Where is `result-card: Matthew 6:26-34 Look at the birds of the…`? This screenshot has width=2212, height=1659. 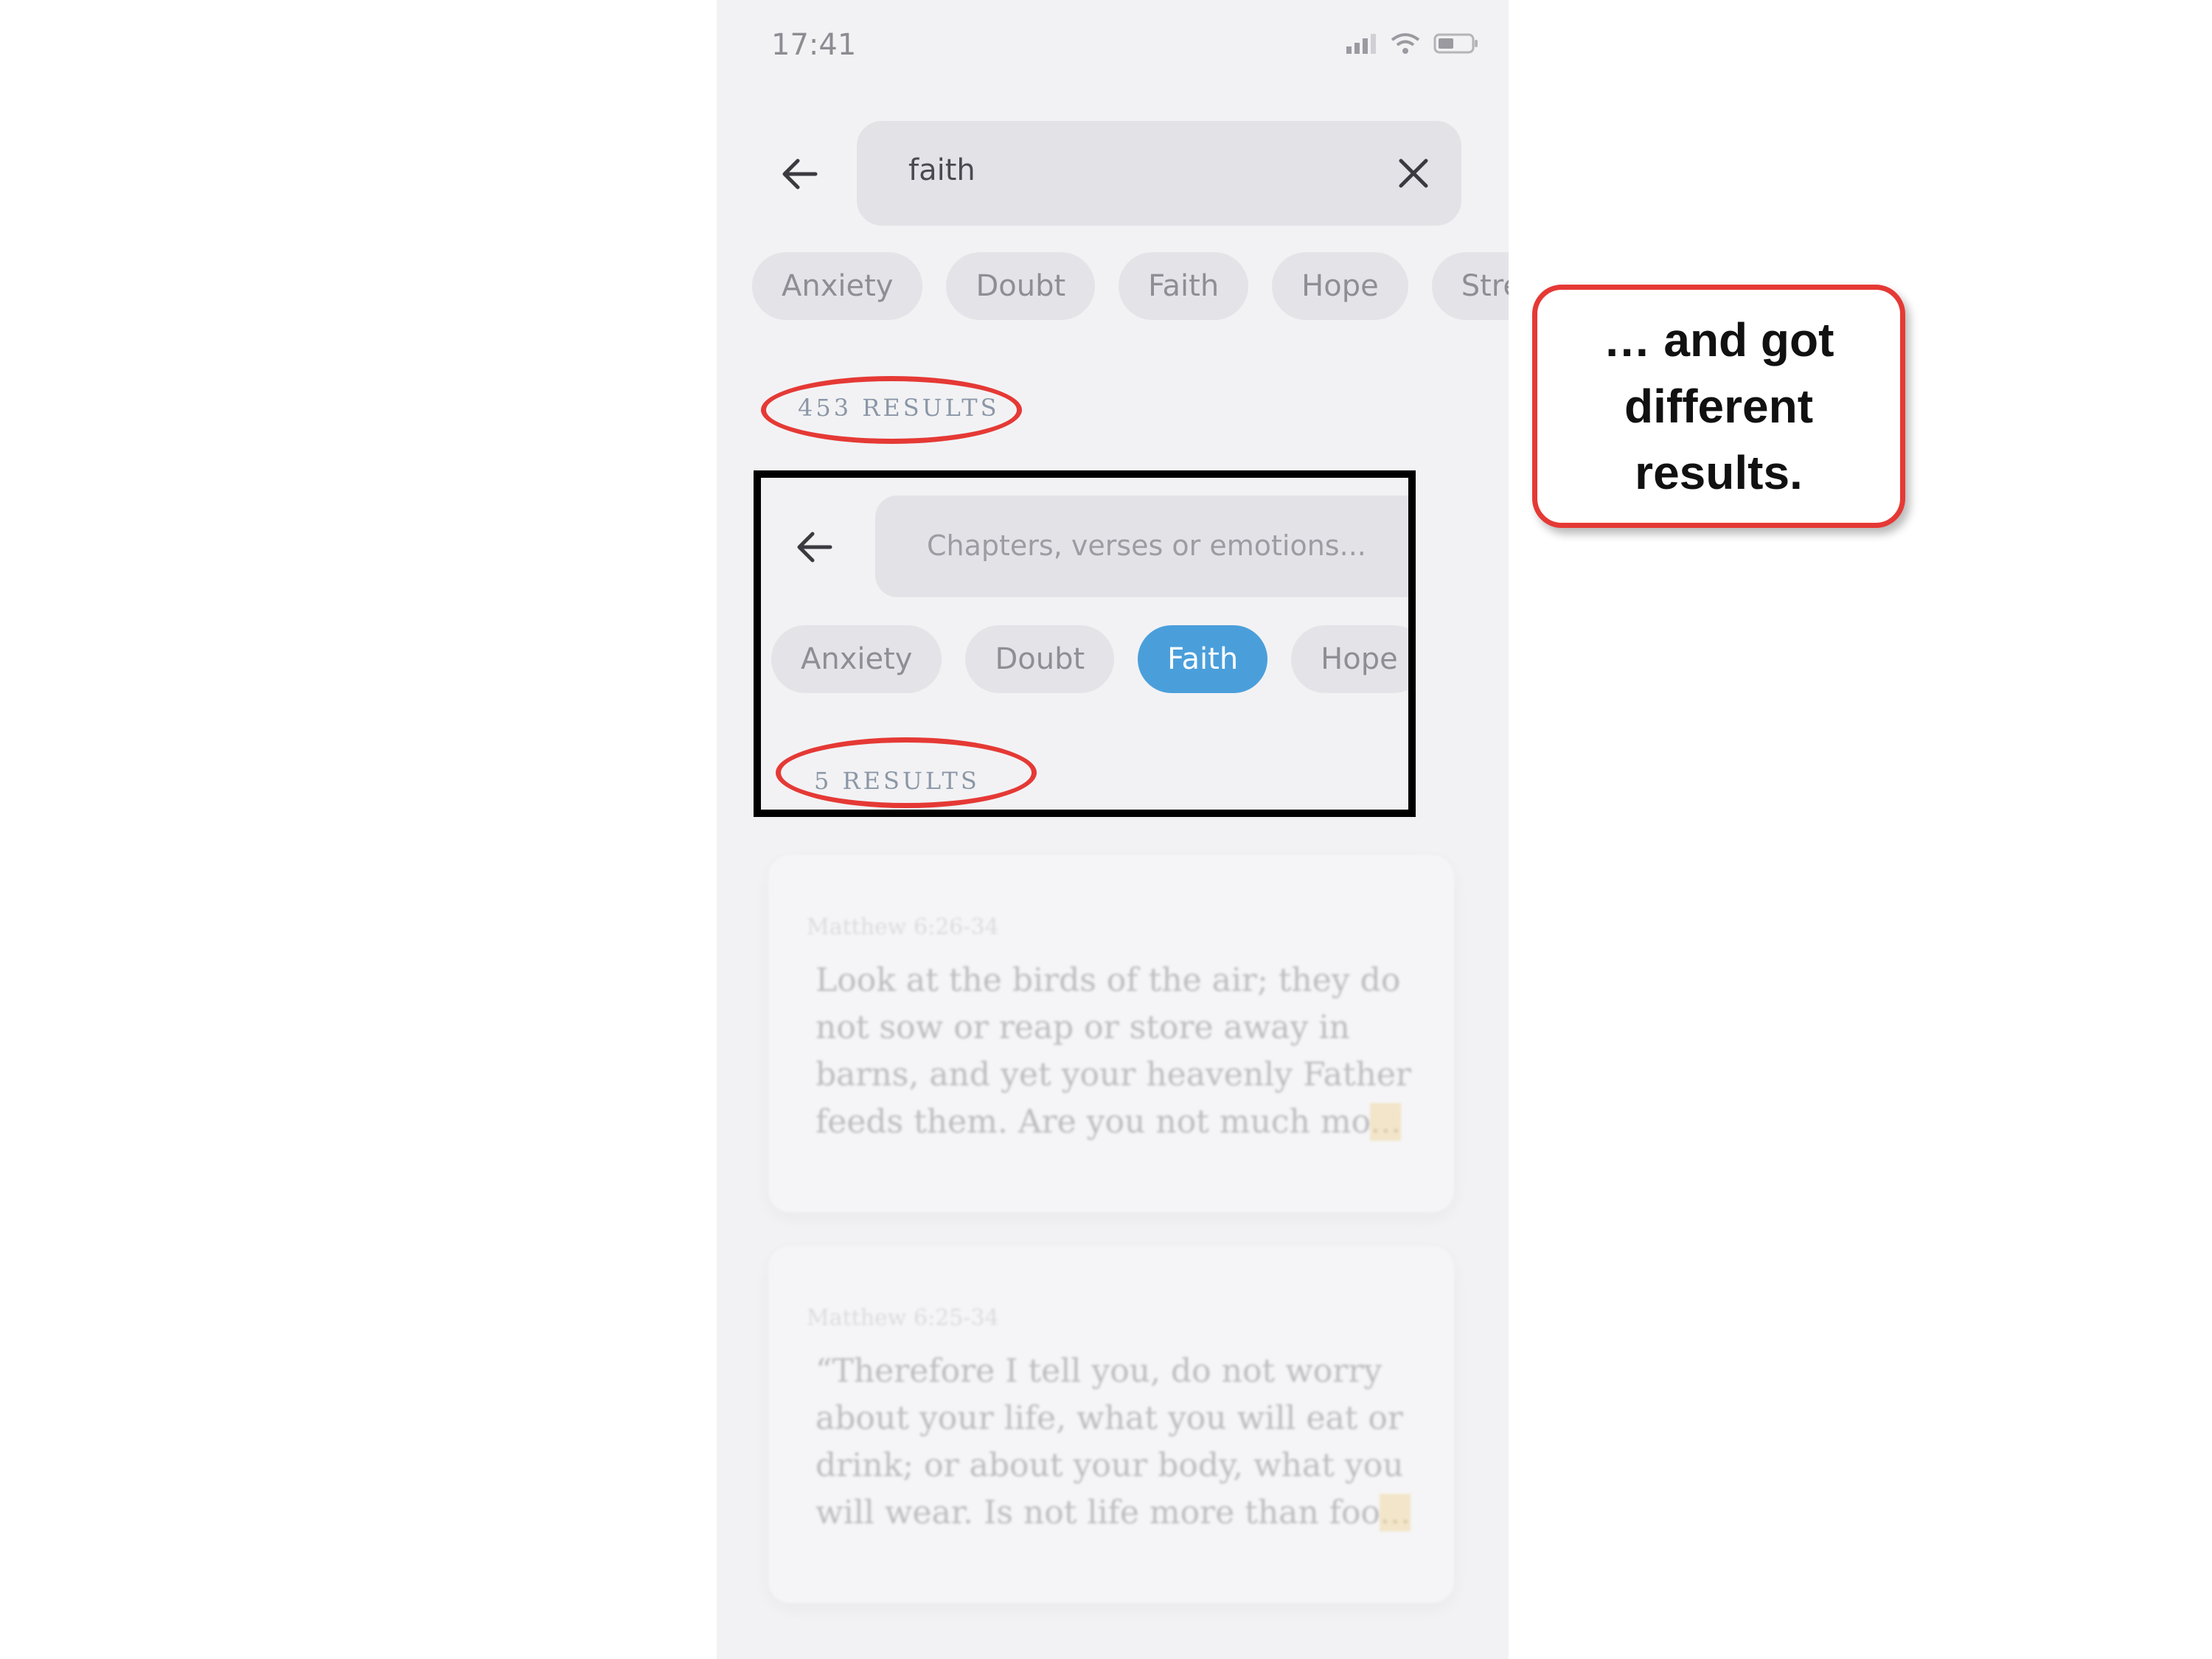
result-card: Matthew 6:26-34 Look at the birds of the… is located at coordinates (1111, 1033).